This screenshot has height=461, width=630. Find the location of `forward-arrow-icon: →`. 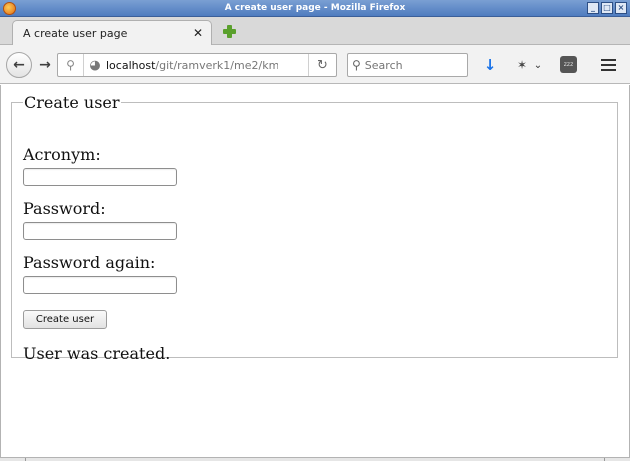

forward-arrow-icon: → is located at coordinates (45, 65).